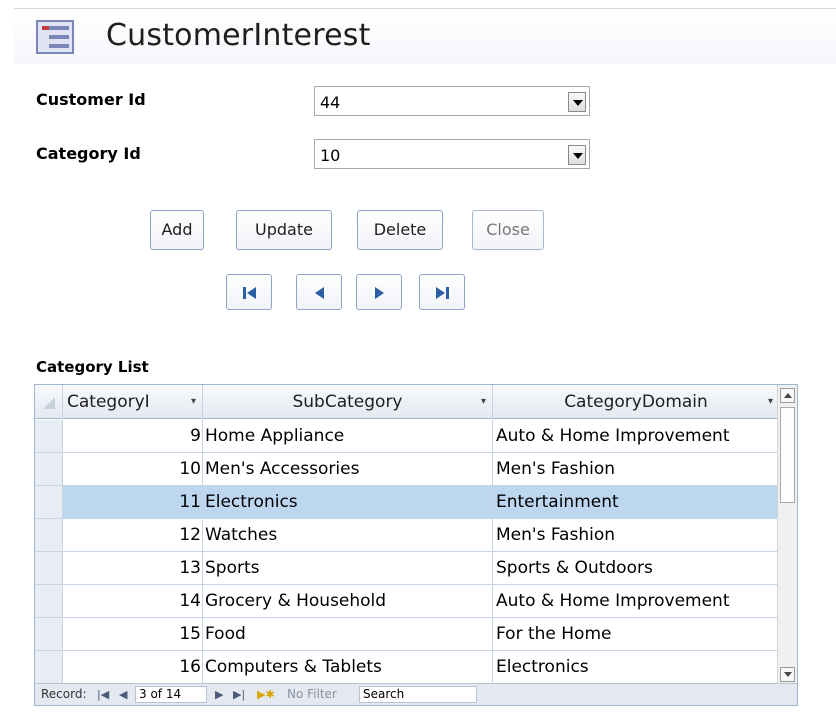 The width and height of the screenshot is (836, 726). I want to click on subcategory-cell: Grocery & Household, so click(348, 601).